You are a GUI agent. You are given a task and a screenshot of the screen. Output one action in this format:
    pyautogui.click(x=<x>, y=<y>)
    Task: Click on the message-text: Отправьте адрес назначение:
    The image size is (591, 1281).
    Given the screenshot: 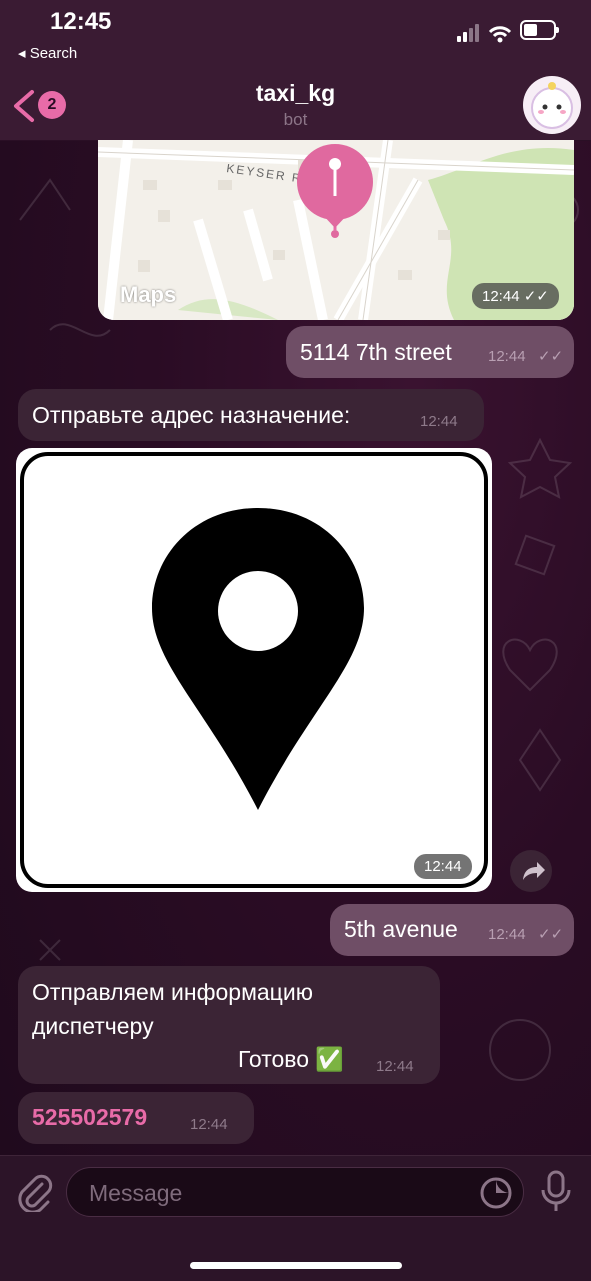 What is the action you would take?
    pyautogui.click(x=191, y=415)
    